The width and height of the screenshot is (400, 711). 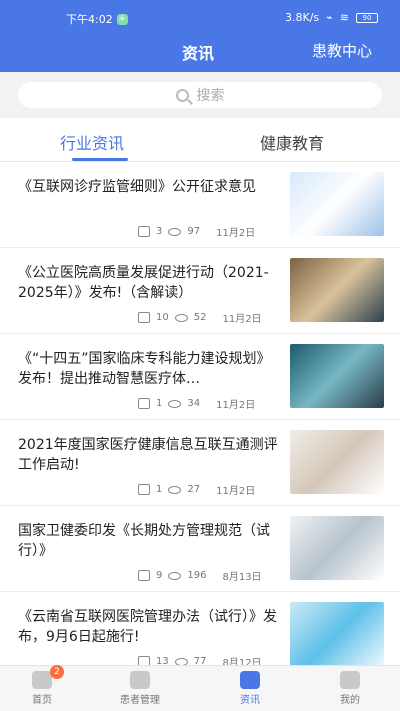 I want to click on tab-health-education: 健康教育, so click(x=292, y=142).